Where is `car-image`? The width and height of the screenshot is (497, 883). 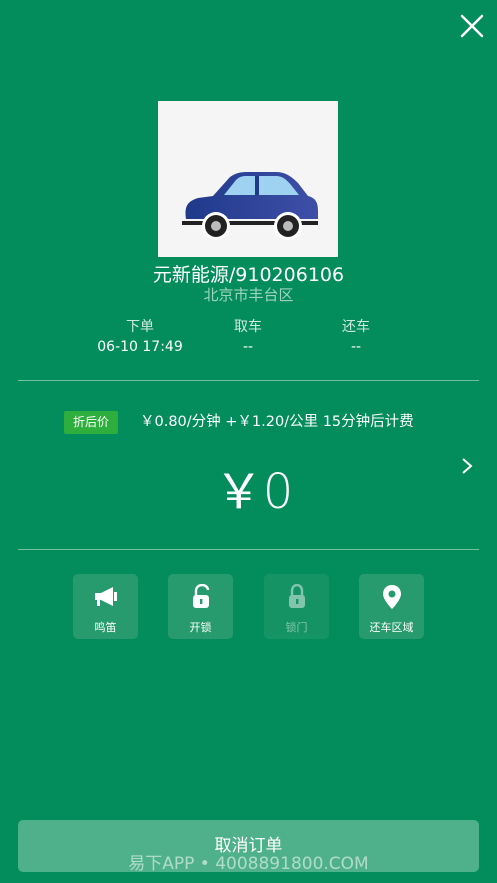
car-image is located at coordinates (248, 179).